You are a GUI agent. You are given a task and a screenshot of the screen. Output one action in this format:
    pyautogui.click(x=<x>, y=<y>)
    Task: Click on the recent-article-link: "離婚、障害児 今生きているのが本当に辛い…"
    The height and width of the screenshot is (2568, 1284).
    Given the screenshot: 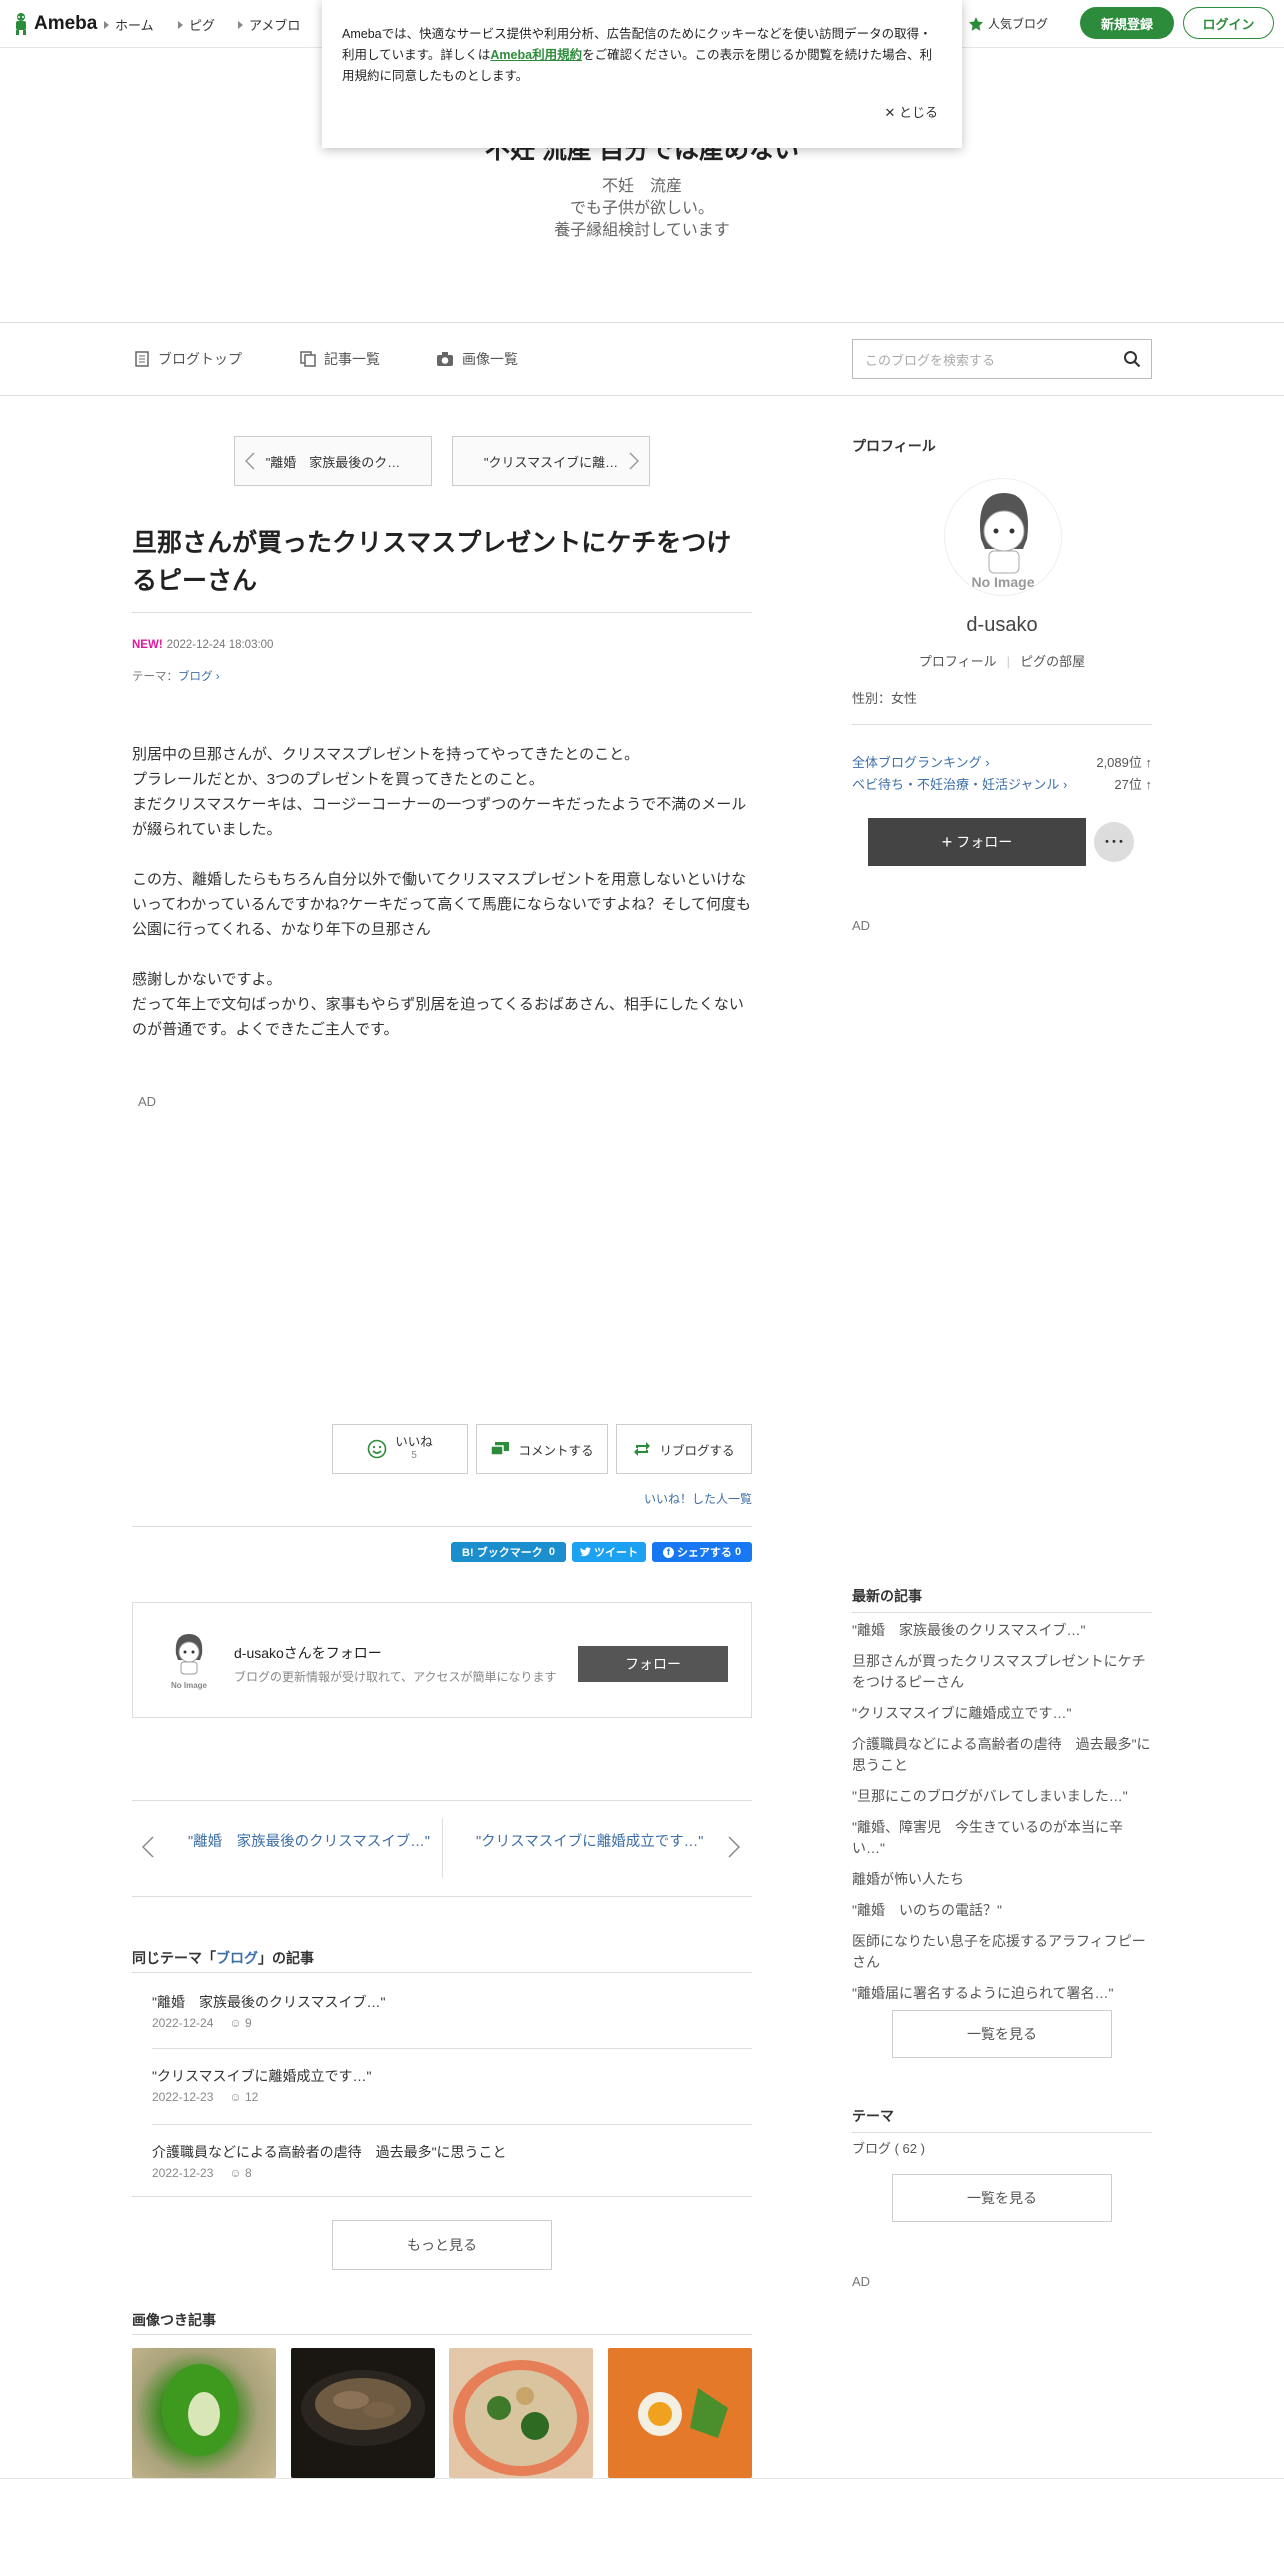 What is the action you would take?
    pyautogui.click(x=1002, y=1838)
    